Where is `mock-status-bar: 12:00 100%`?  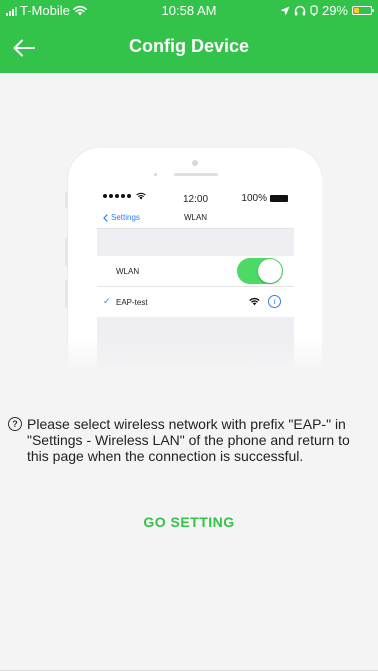 mock-status-bar: 12:00 100% is located at coordinates (195, 198).